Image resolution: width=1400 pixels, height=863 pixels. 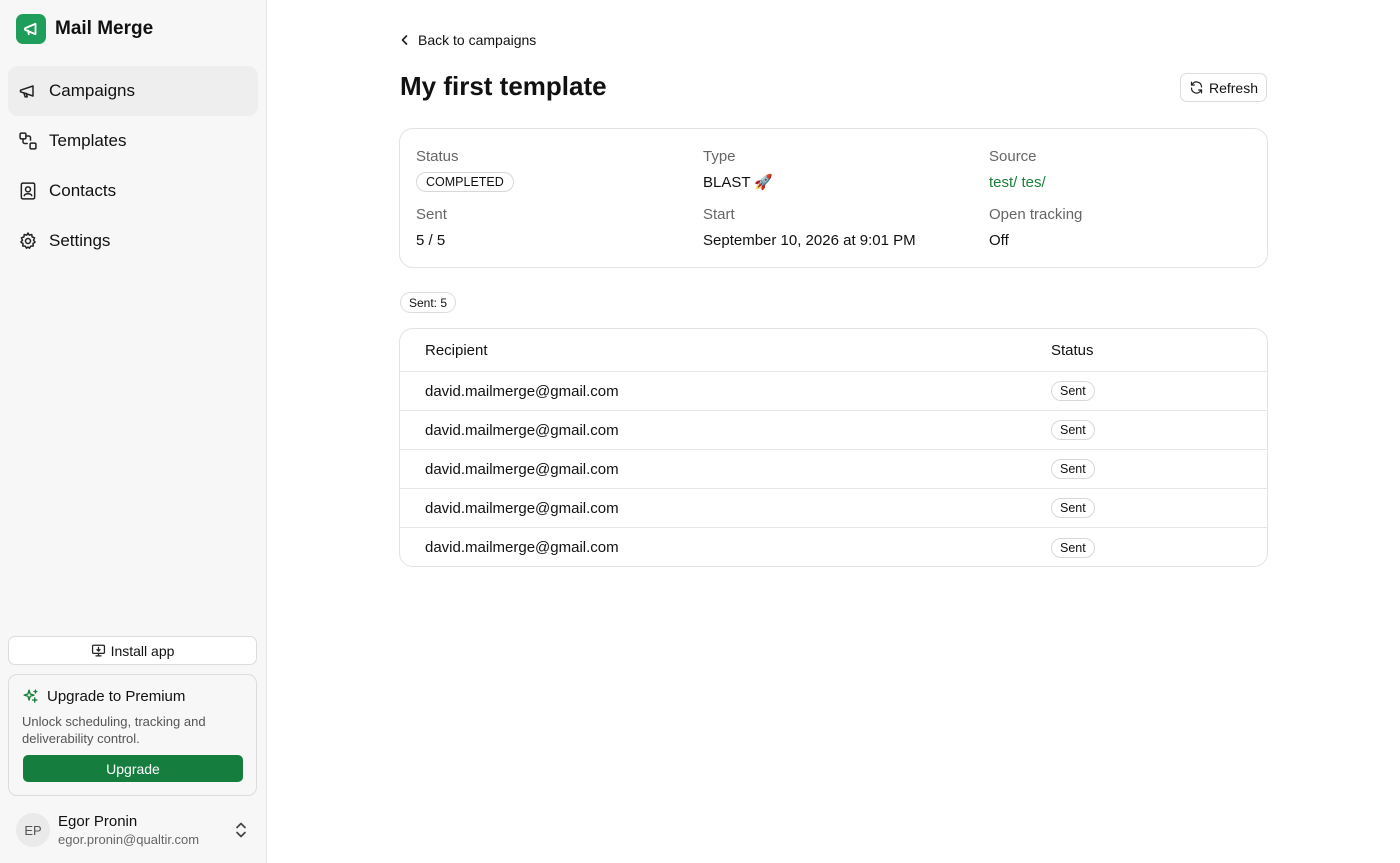 I want to click on megaphone-icon, so click(x=28, y=91).